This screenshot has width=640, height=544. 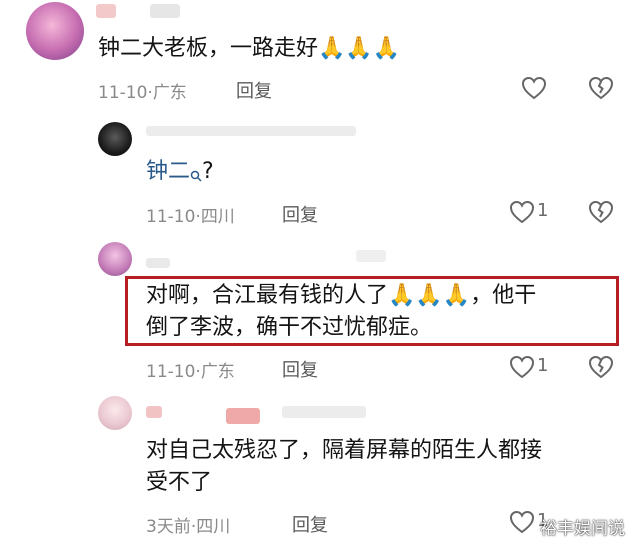 I want to click on comment-text: 对啊，合江最有钱的人了🙏🙏🙏，他干, so click(x=341, y=295).